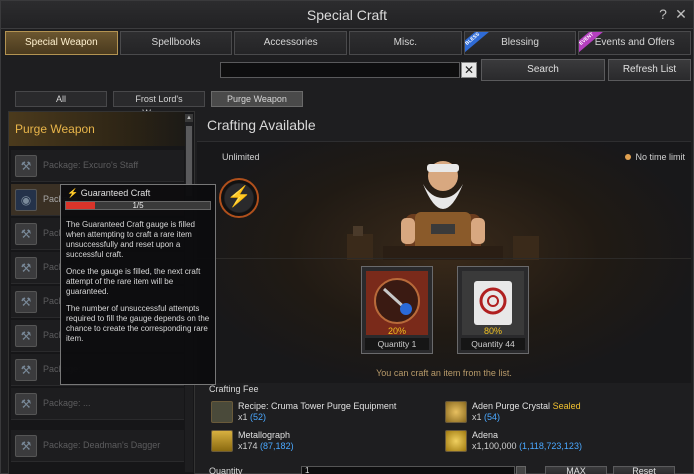 The height and width of the screenshot is (474, 694). I want to click on guaranteed-craft-gauge: 1/5, so click(138, 205).